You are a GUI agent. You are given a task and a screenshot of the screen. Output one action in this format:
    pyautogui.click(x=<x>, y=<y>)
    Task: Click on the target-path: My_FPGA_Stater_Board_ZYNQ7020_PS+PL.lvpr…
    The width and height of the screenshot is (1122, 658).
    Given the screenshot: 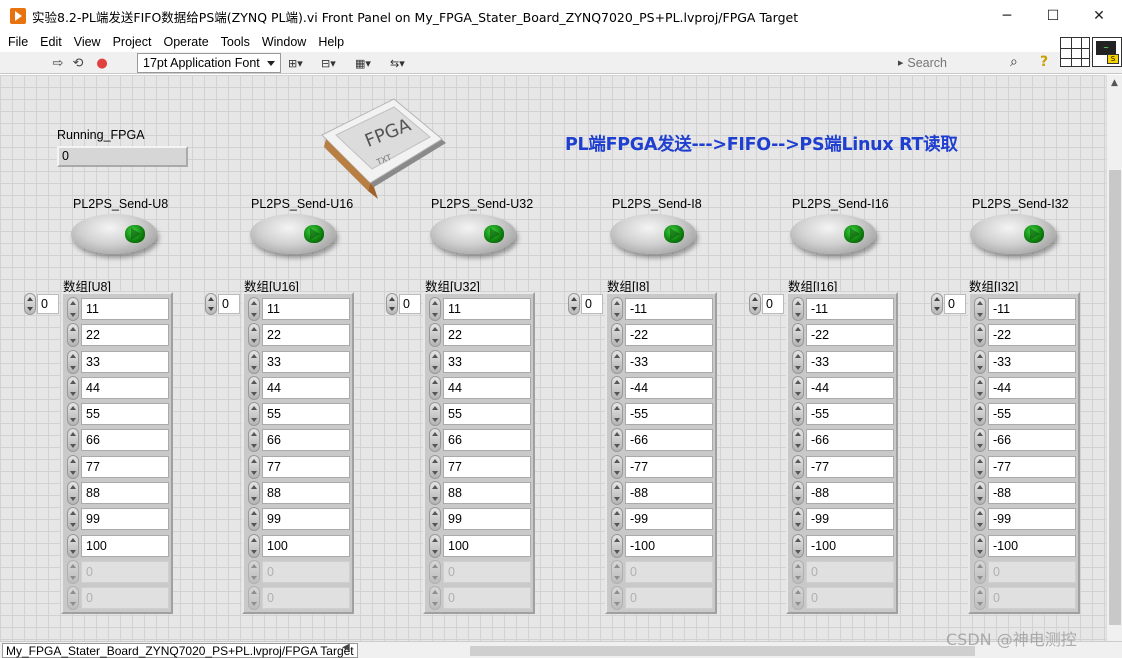 What is the action you would take?
    pyautogui.click(x=180, y=650)
    